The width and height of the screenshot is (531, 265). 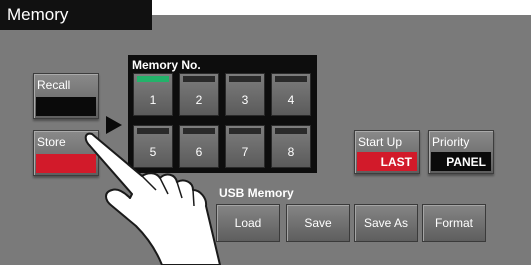 I want to click on memory-slot-1: 1, so click(x=153, y=94).